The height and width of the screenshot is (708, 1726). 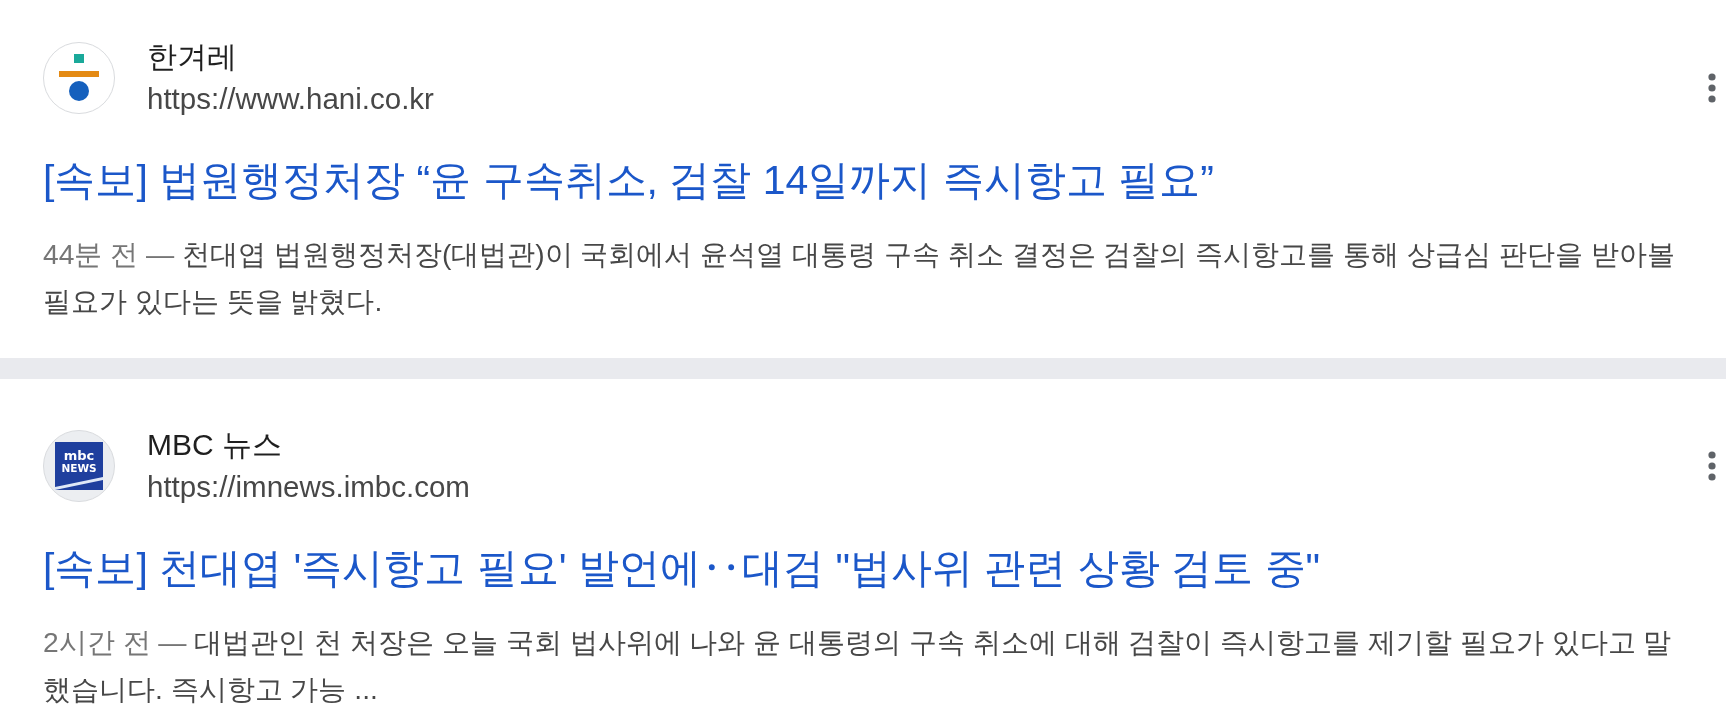 I want to click on site-logo, so click(x=79, y=78).